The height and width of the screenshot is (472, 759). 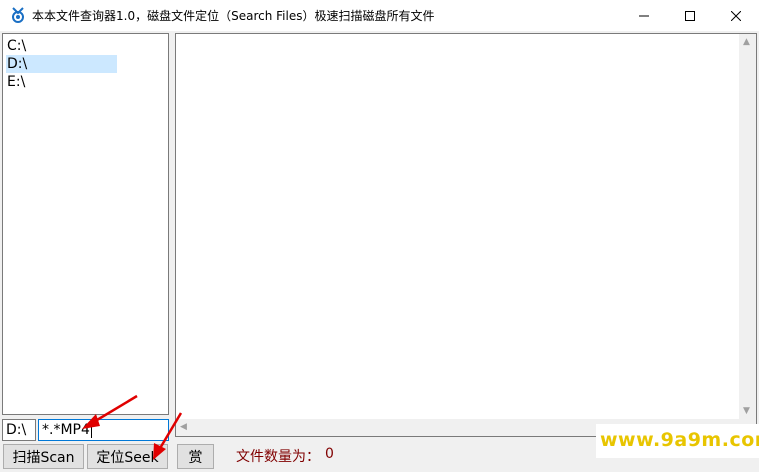 I want to click on close-icon, so click(x=736, y=15).